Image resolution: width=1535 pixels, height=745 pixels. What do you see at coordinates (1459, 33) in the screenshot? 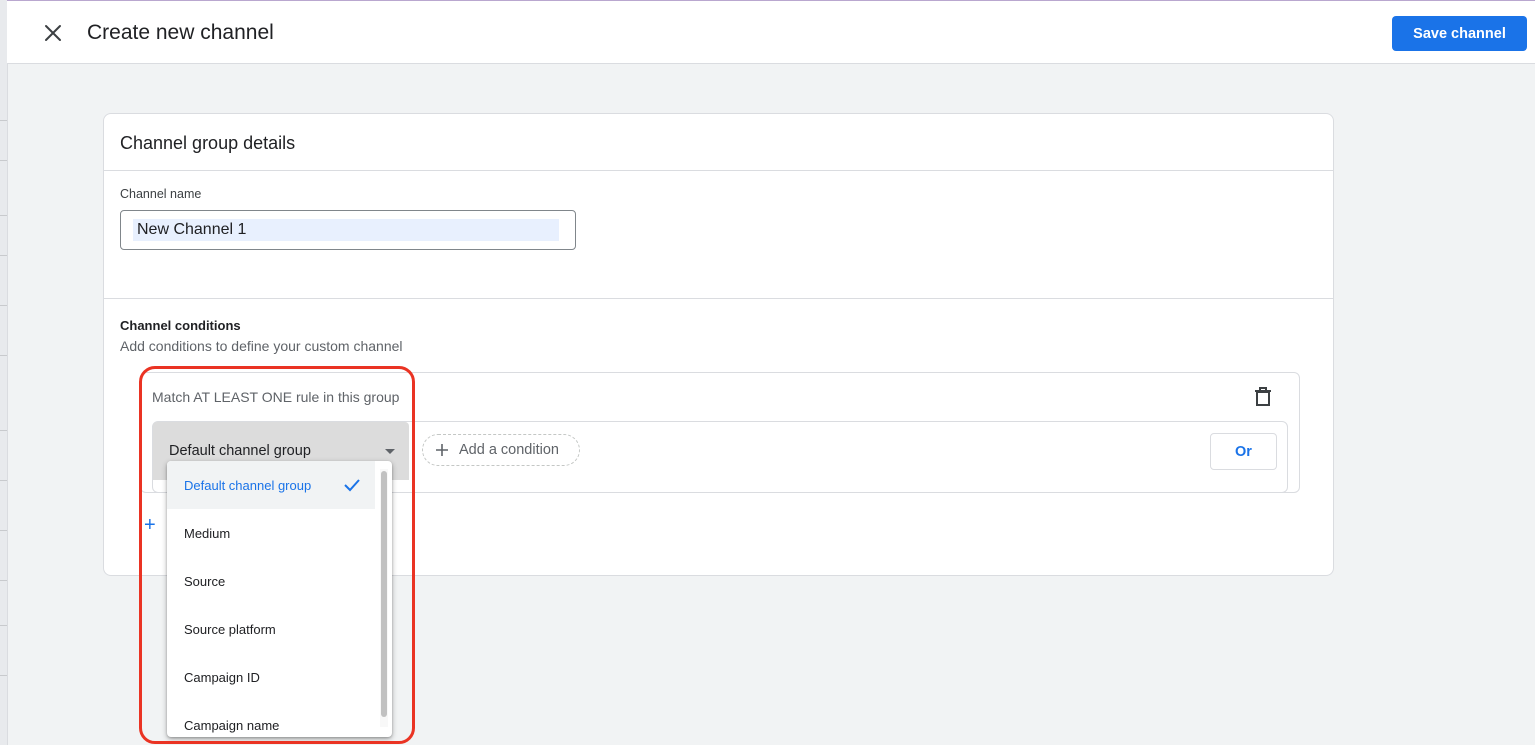
I see `save-channel-button: Save channel` at bounding box center [1459, 33].